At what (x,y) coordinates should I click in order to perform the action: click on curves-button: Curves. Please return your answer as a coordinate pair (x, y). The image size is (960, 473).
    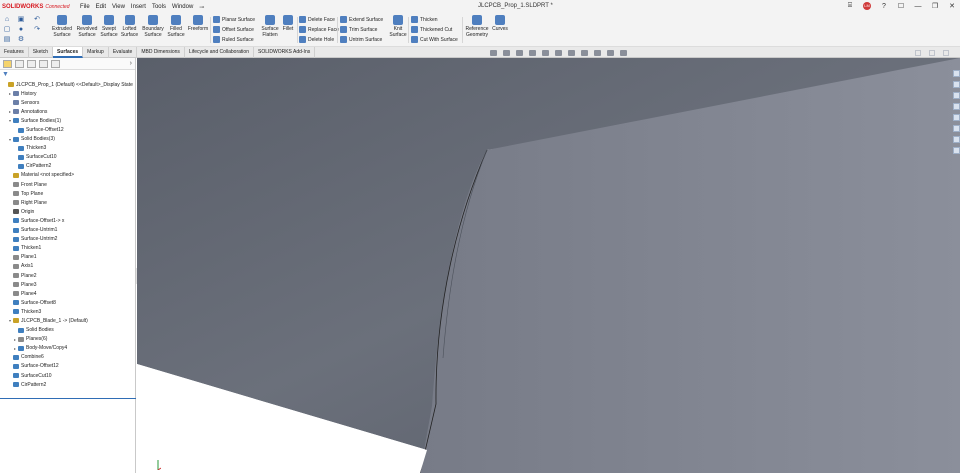
    Looking at the image, I should click on (500, 23).